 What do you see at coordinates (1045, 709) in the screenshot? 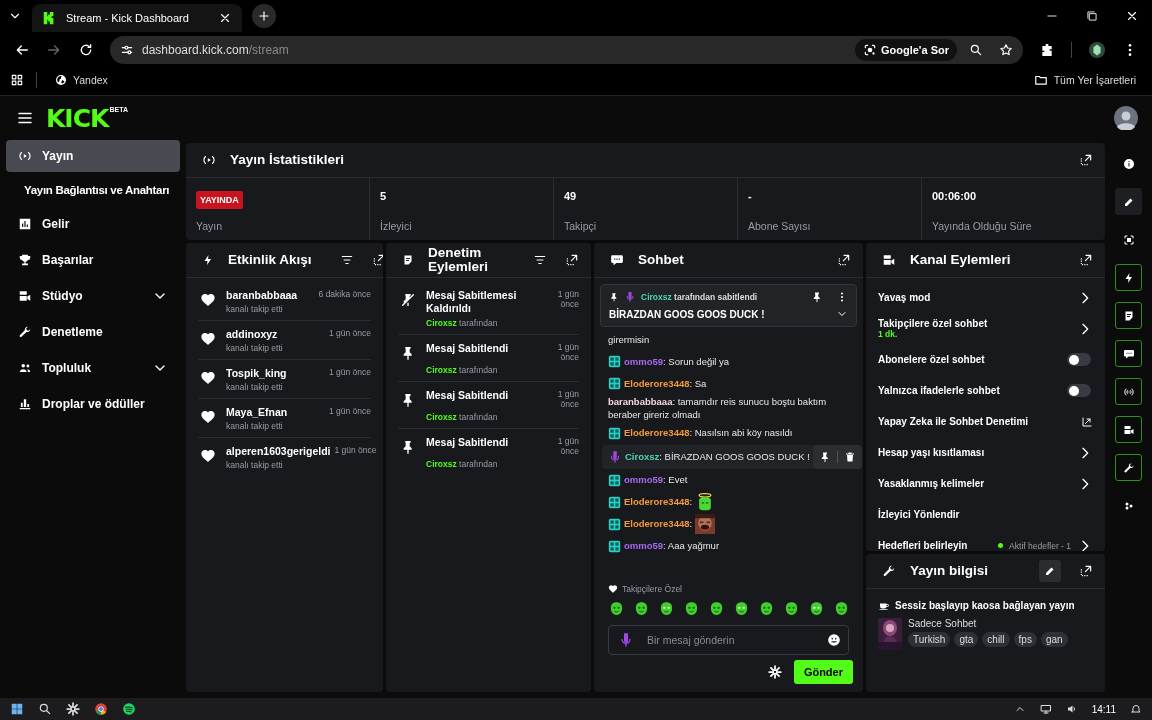
I see `monitor-icon` at bounding box center [1045, 709].